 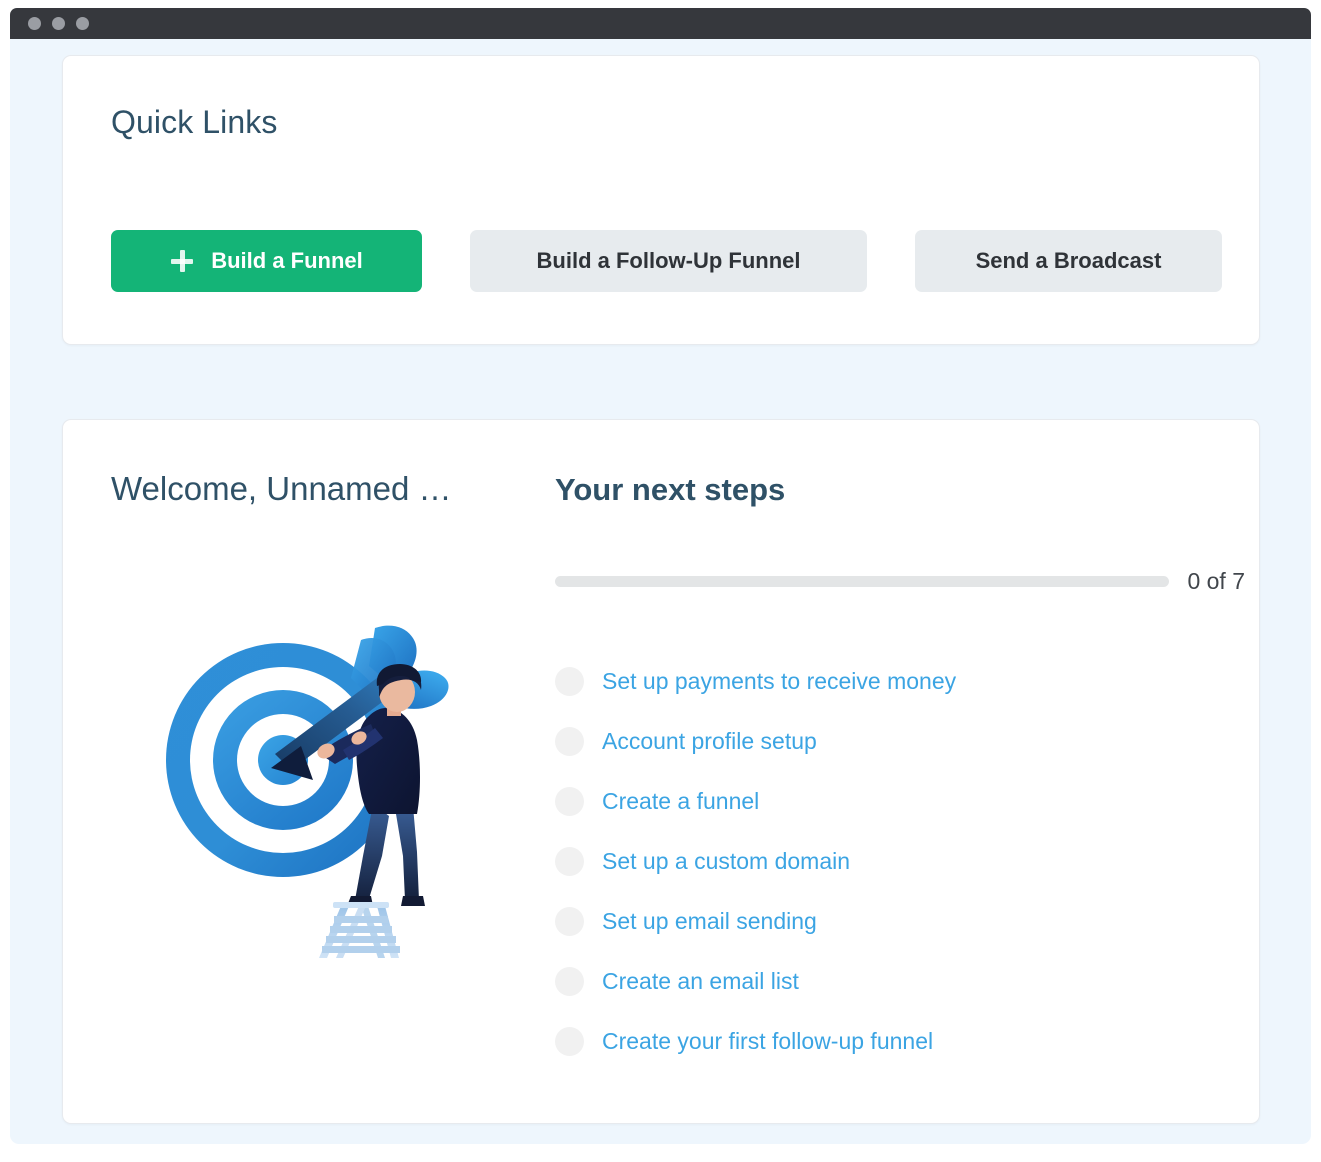 I want to click on step-ladder, so click(x=359, y=930).